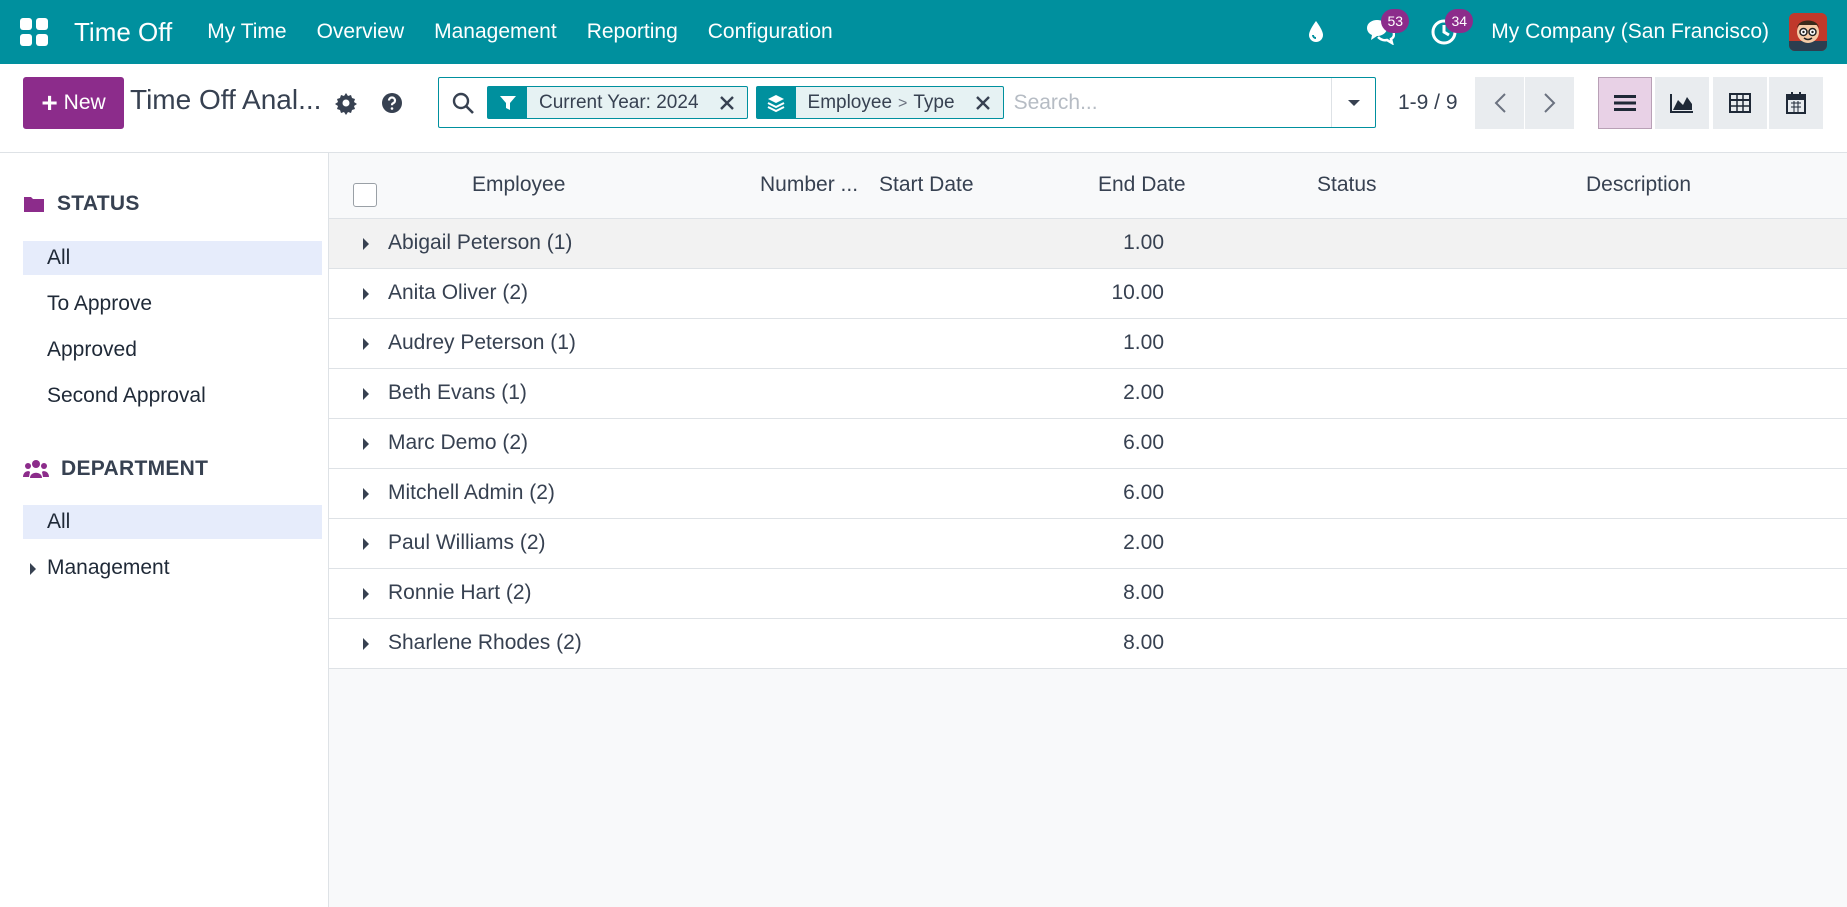 The height and width of the screenshot is (907, 1847). What do you see at coordinates (98, 203) in the screenshot?
I see `status-heading-label: STATUS` at bounding box center [98, 203].